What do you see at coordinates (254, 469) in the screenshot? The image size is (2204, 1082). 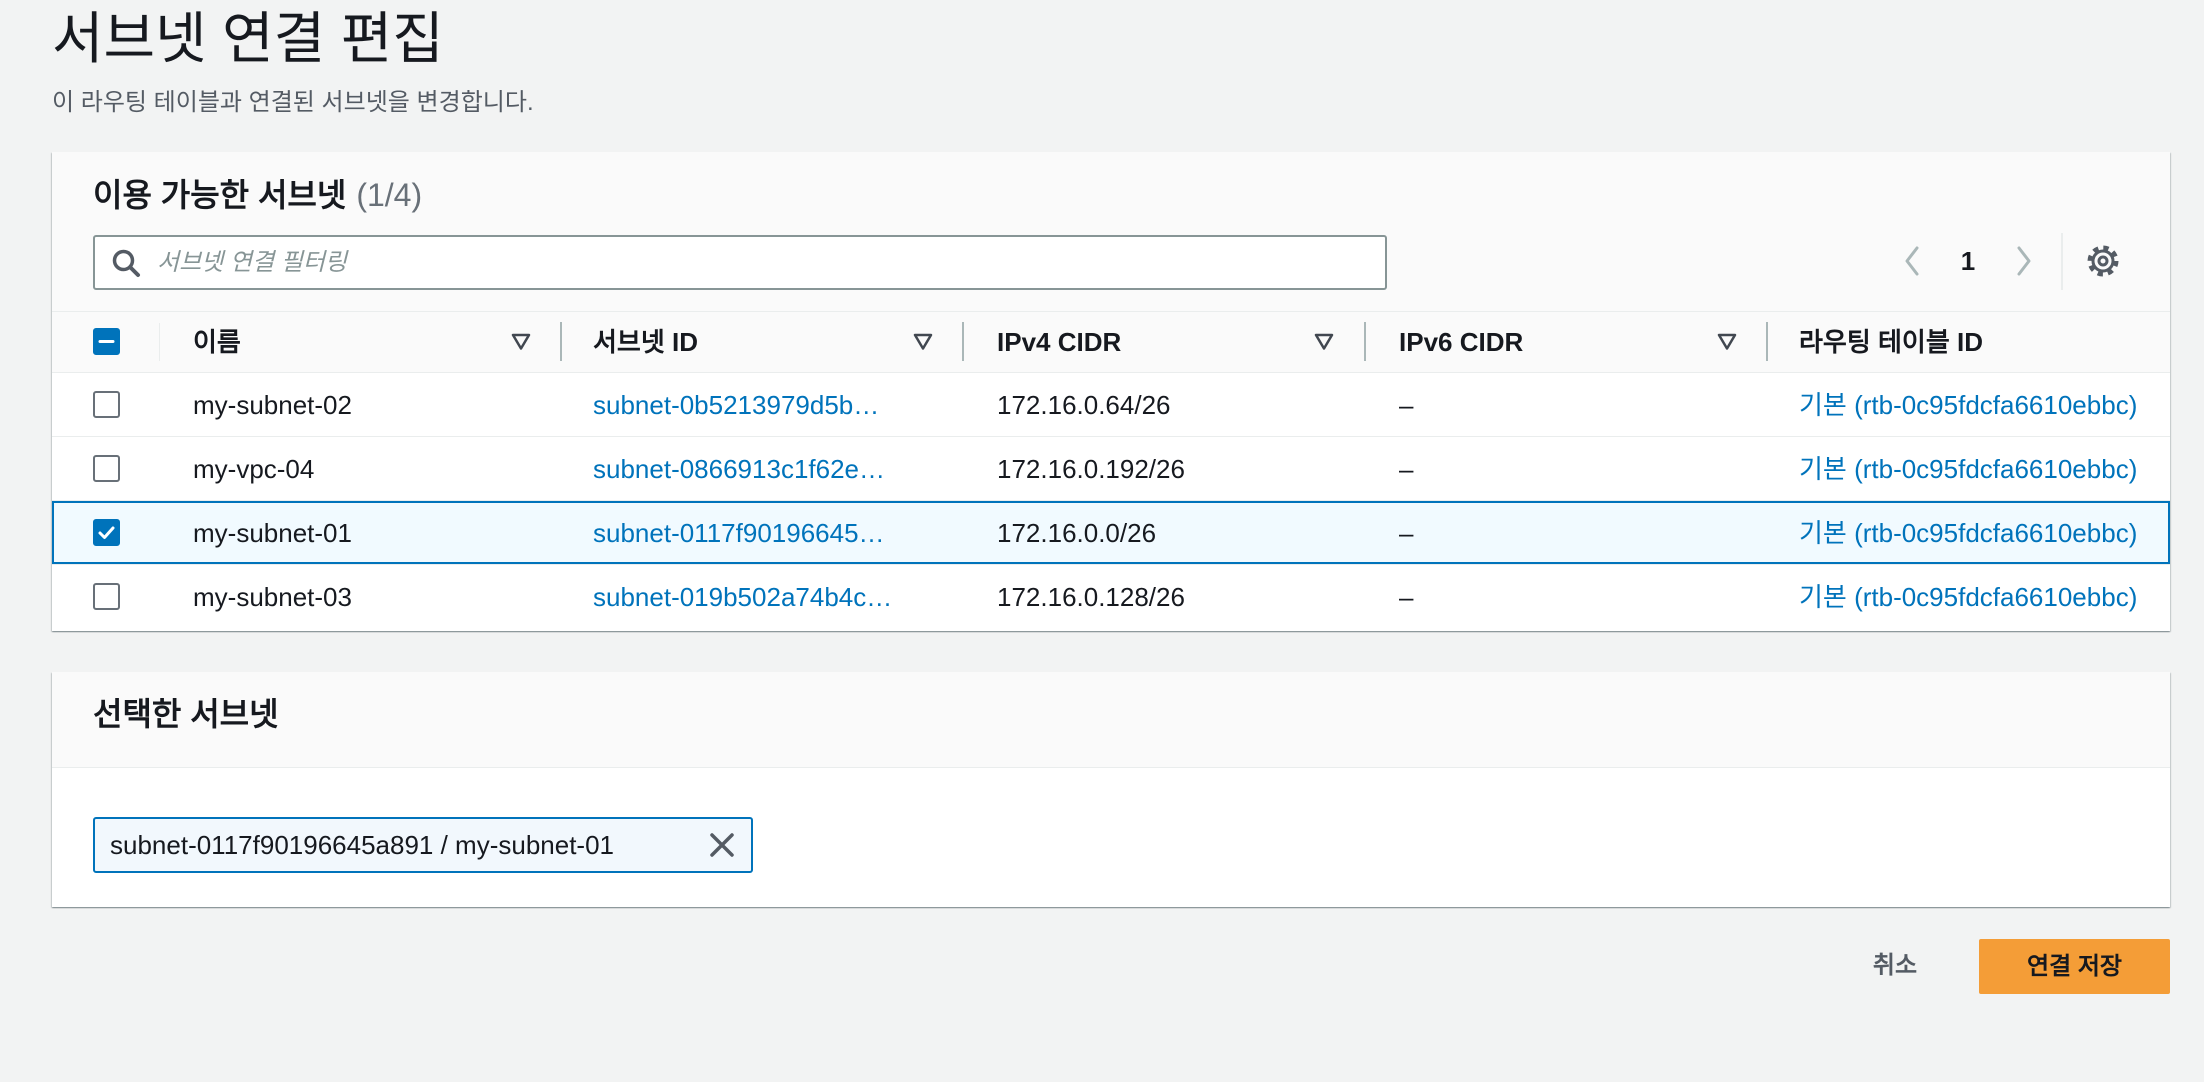 I see `subnet-name: my-vpc-04` at bounding box center [254, 469].